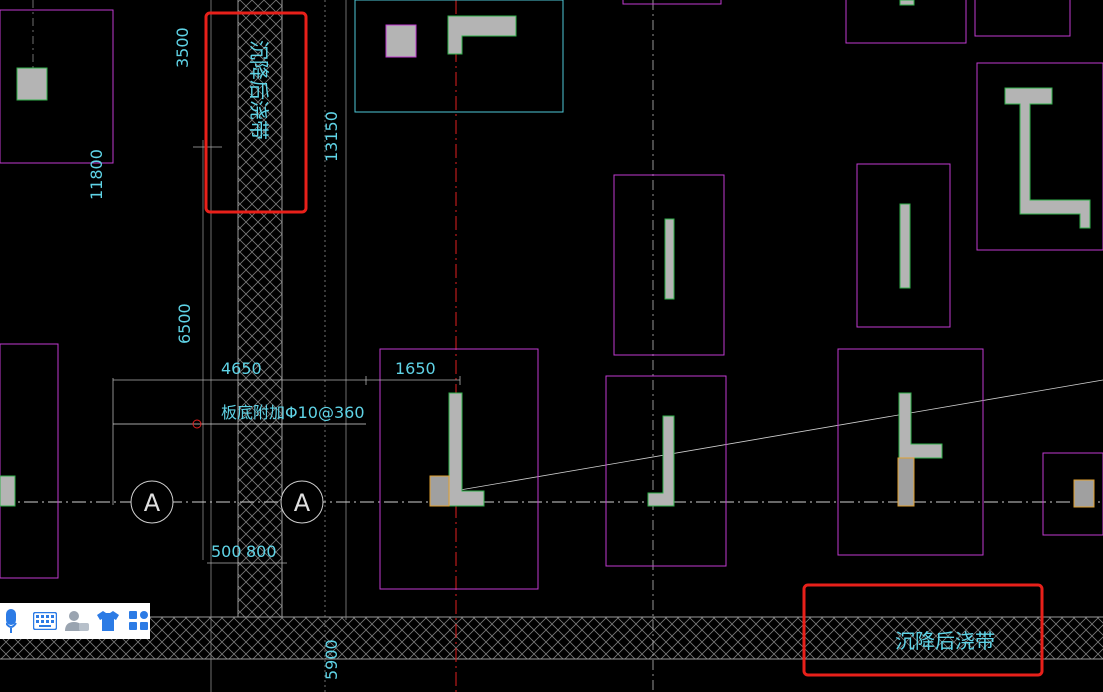  I want to click on shirt-button, so click(108, 621).